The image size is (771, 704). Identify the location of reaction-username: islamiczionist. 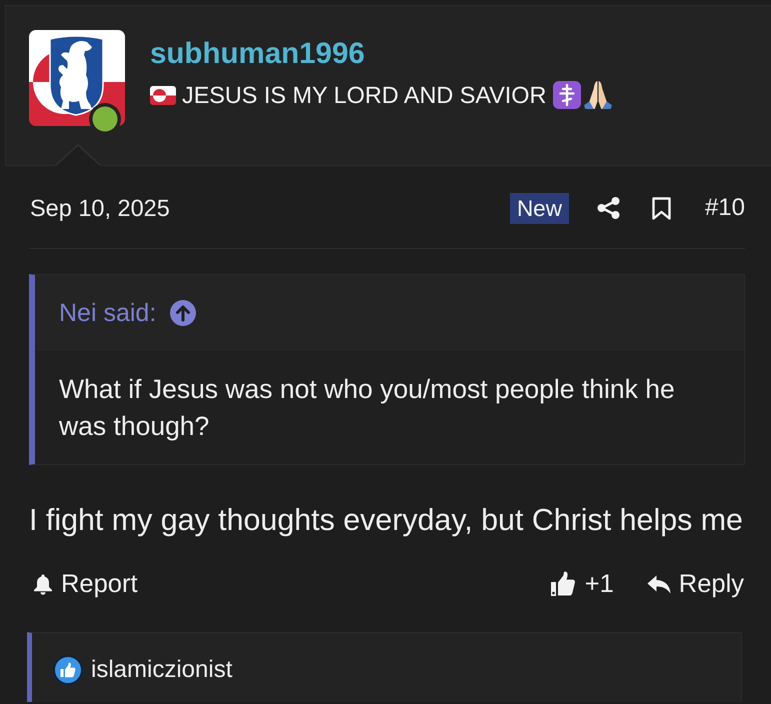
(161, 670).